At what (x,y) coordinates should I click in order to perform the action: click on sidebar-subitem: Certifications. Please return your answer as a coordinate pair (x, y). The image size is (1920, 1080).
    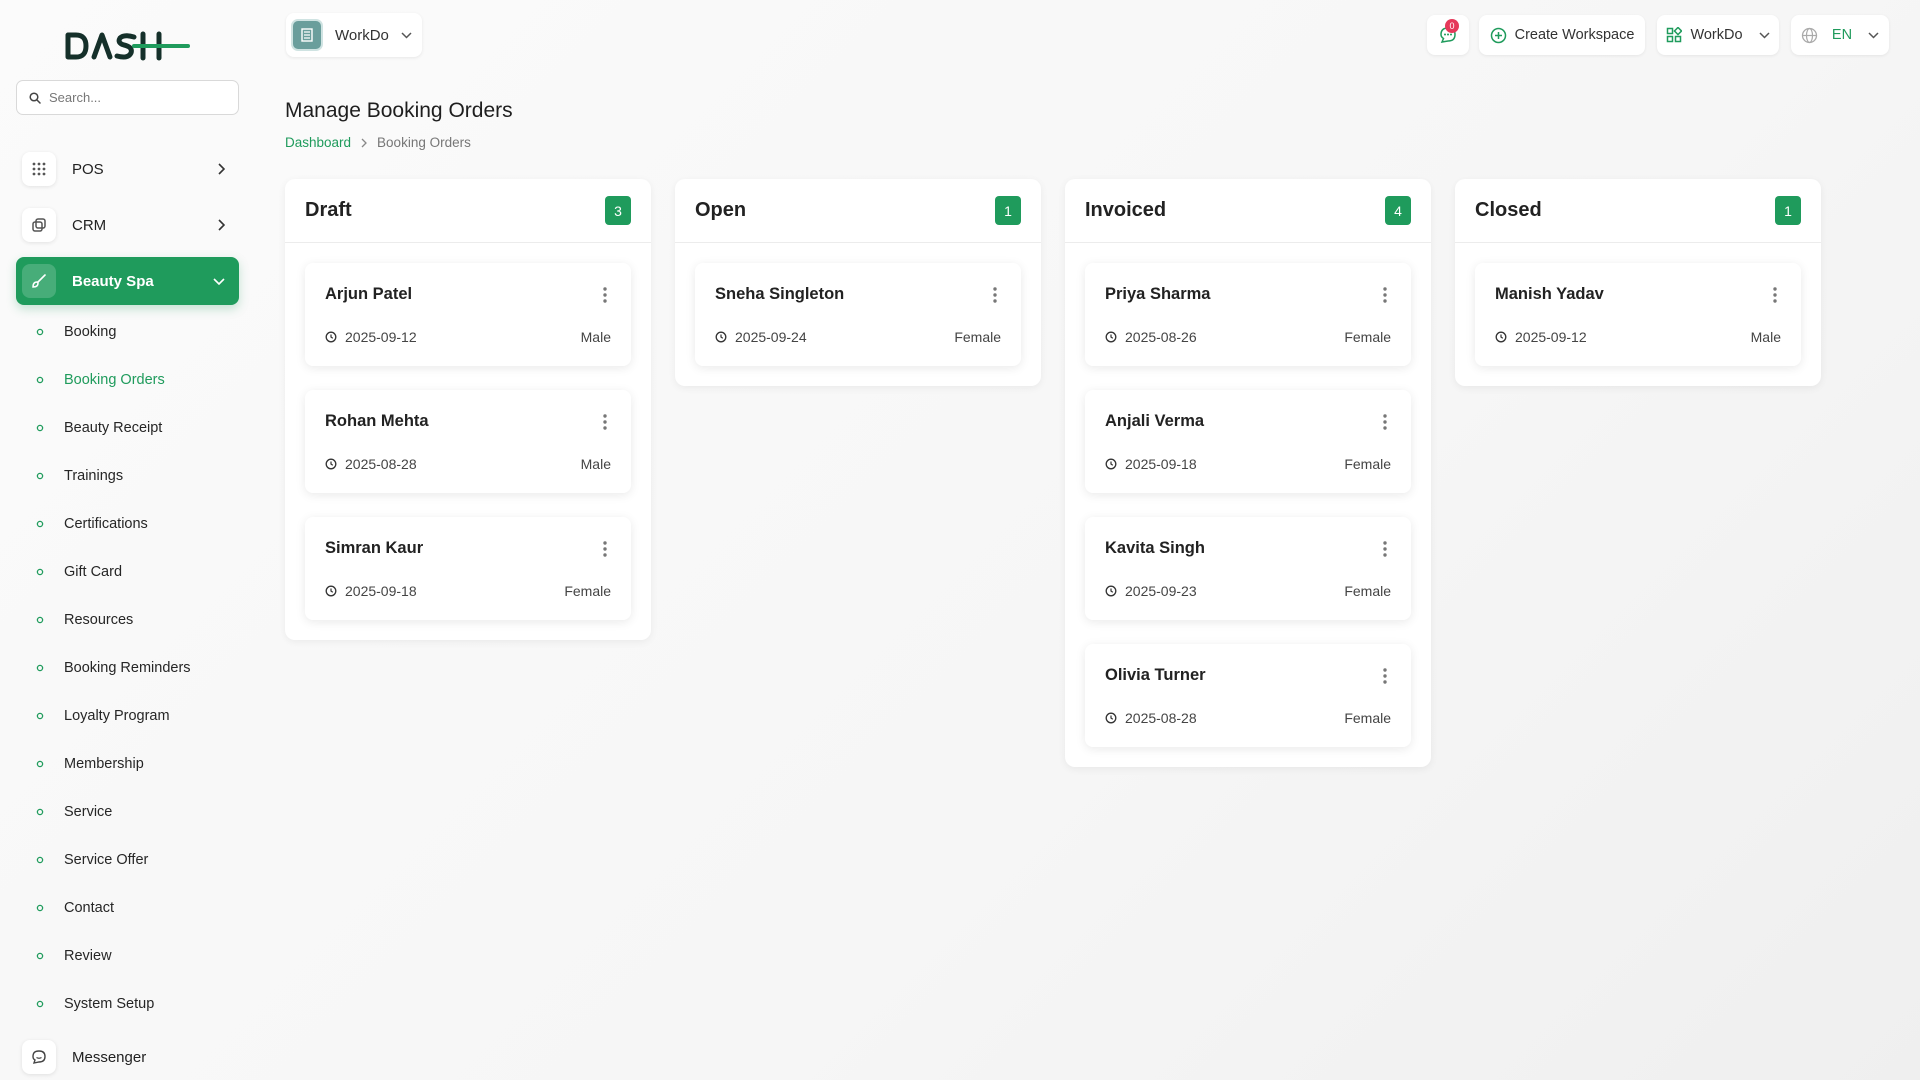
    Looking at the image, I should click on (92, 524).